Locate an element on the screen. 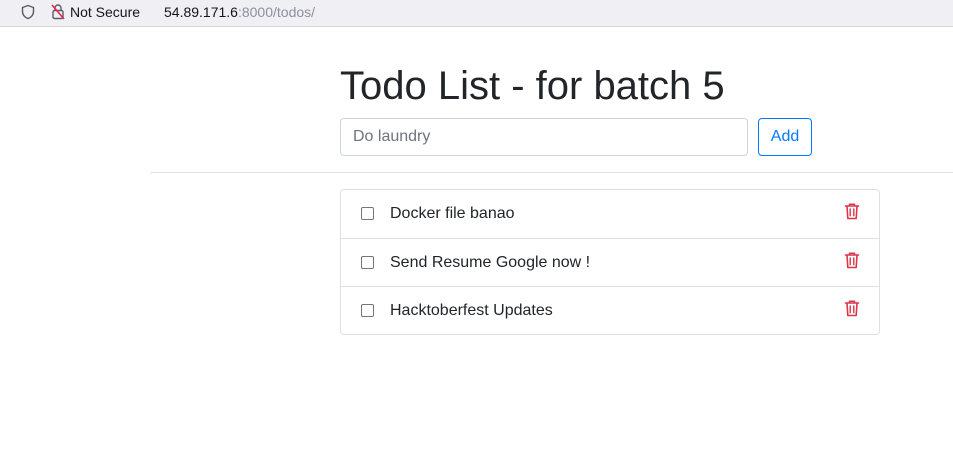  divider is located at coordinates (551, 172).